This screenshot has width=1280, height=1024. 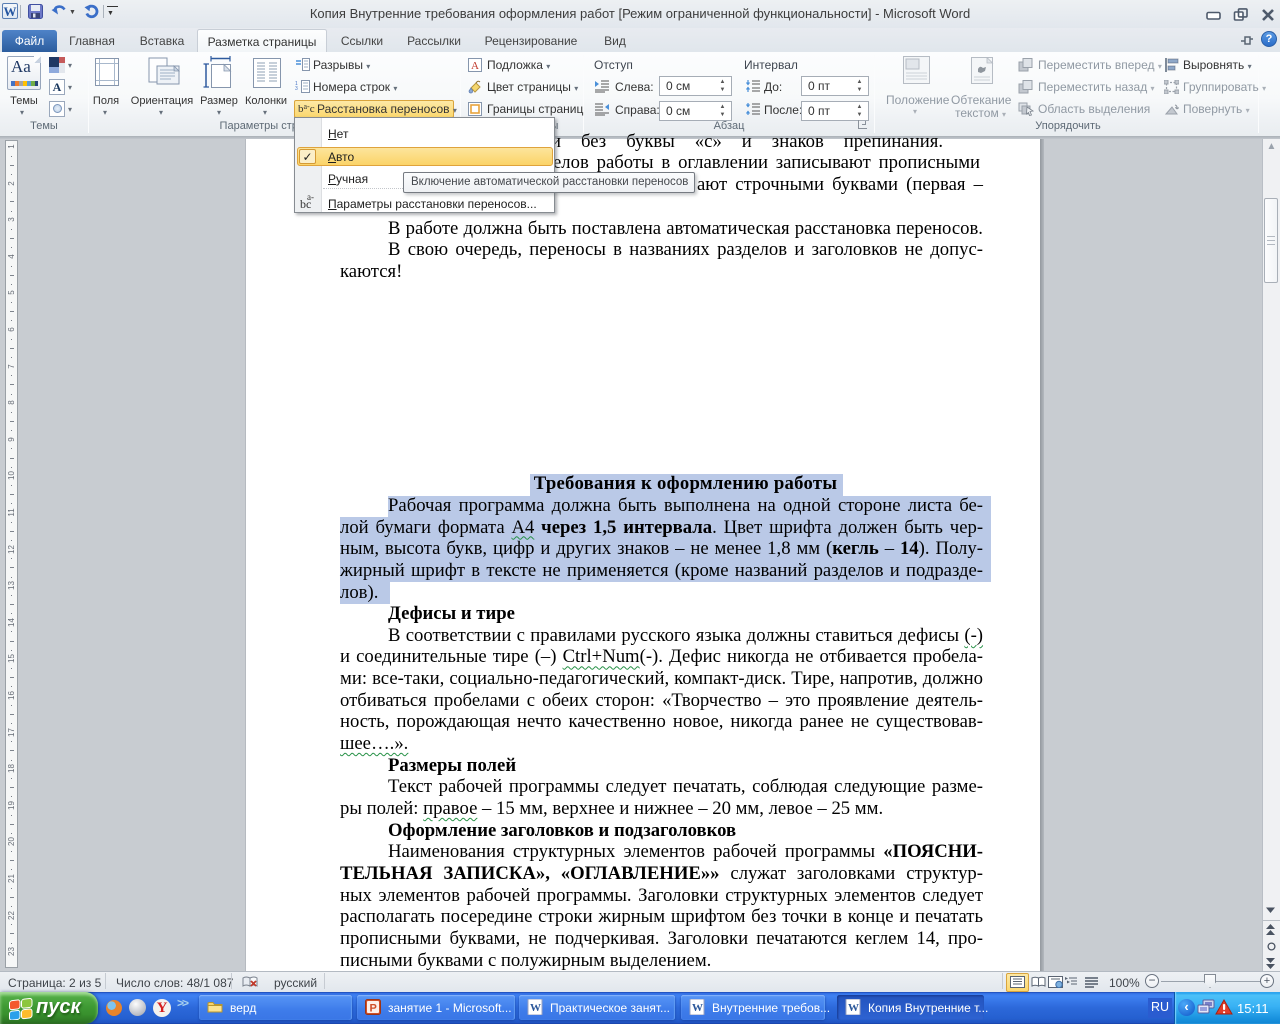 I want to click on svg-text: 3, so click(x=296, y=89).